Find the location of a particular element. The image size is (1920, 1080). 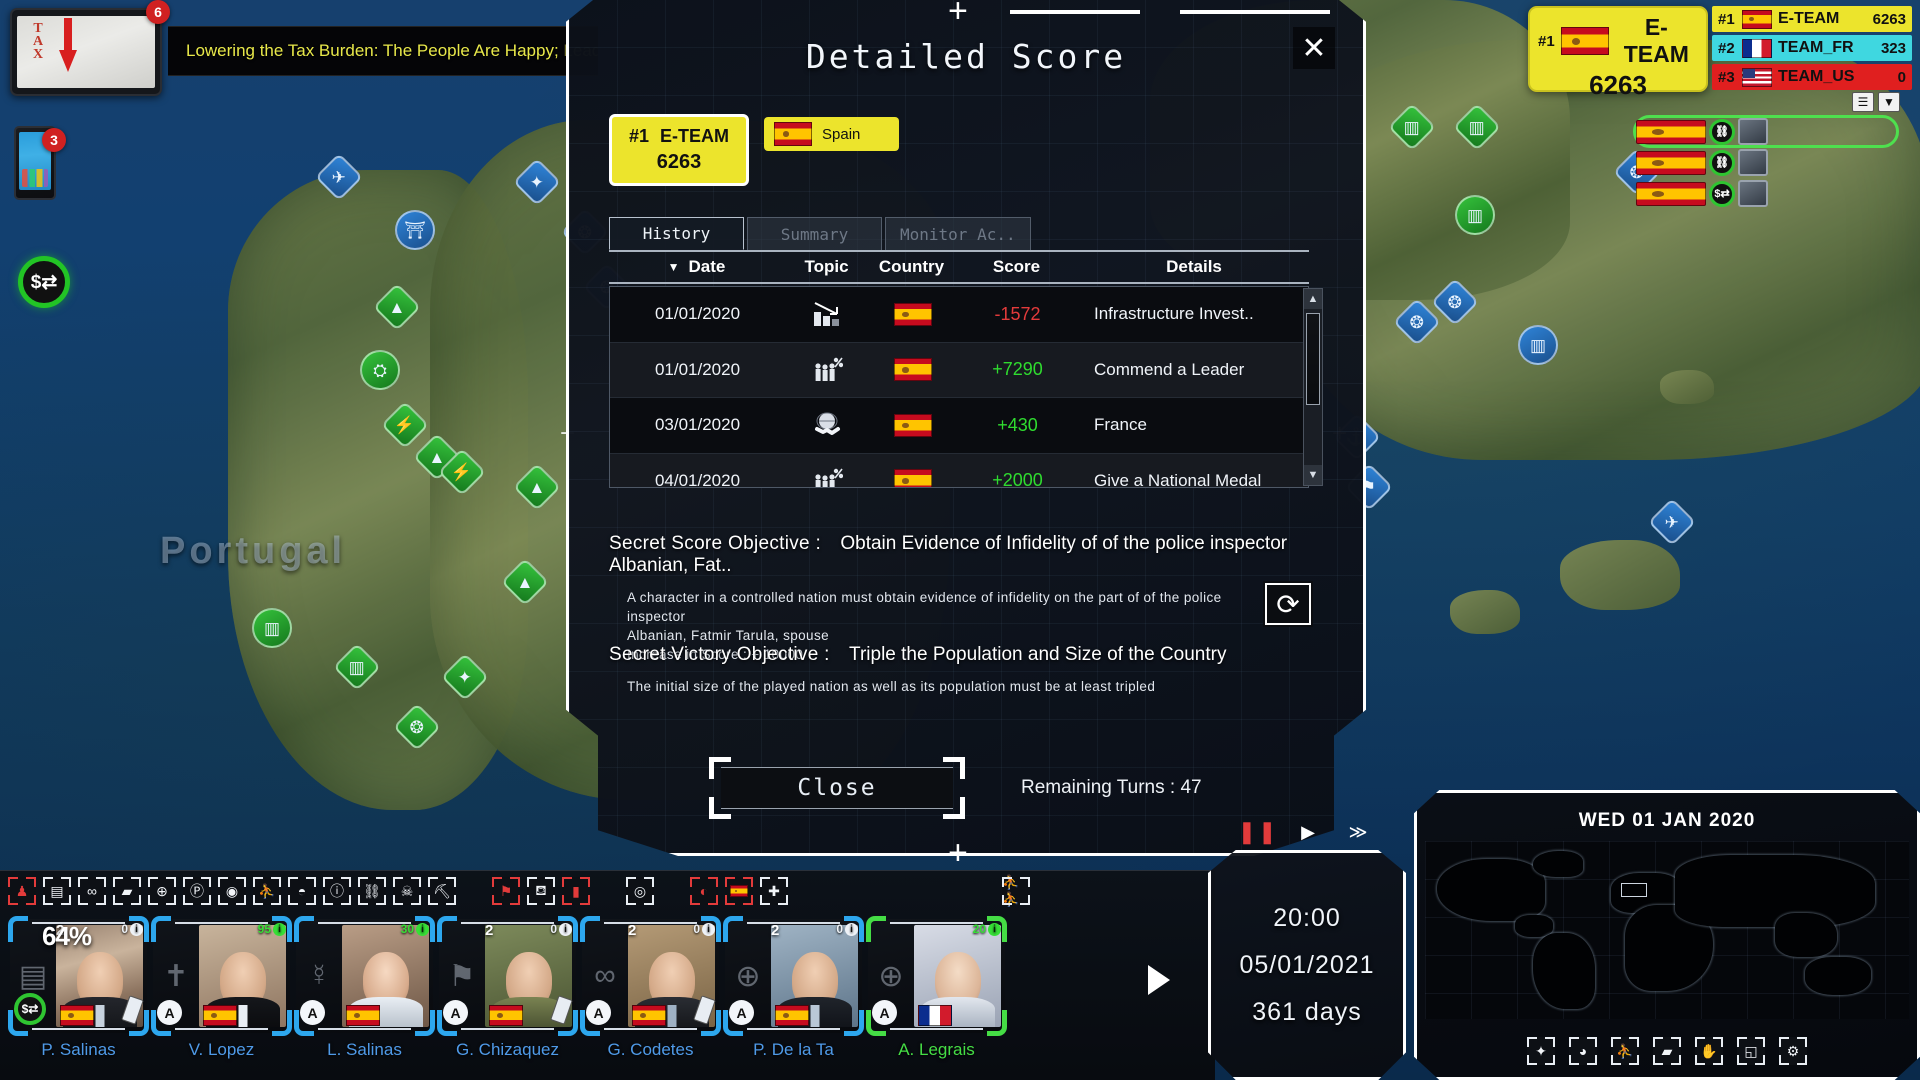

next-arrow-icon is located at coordinates (1159, 980).